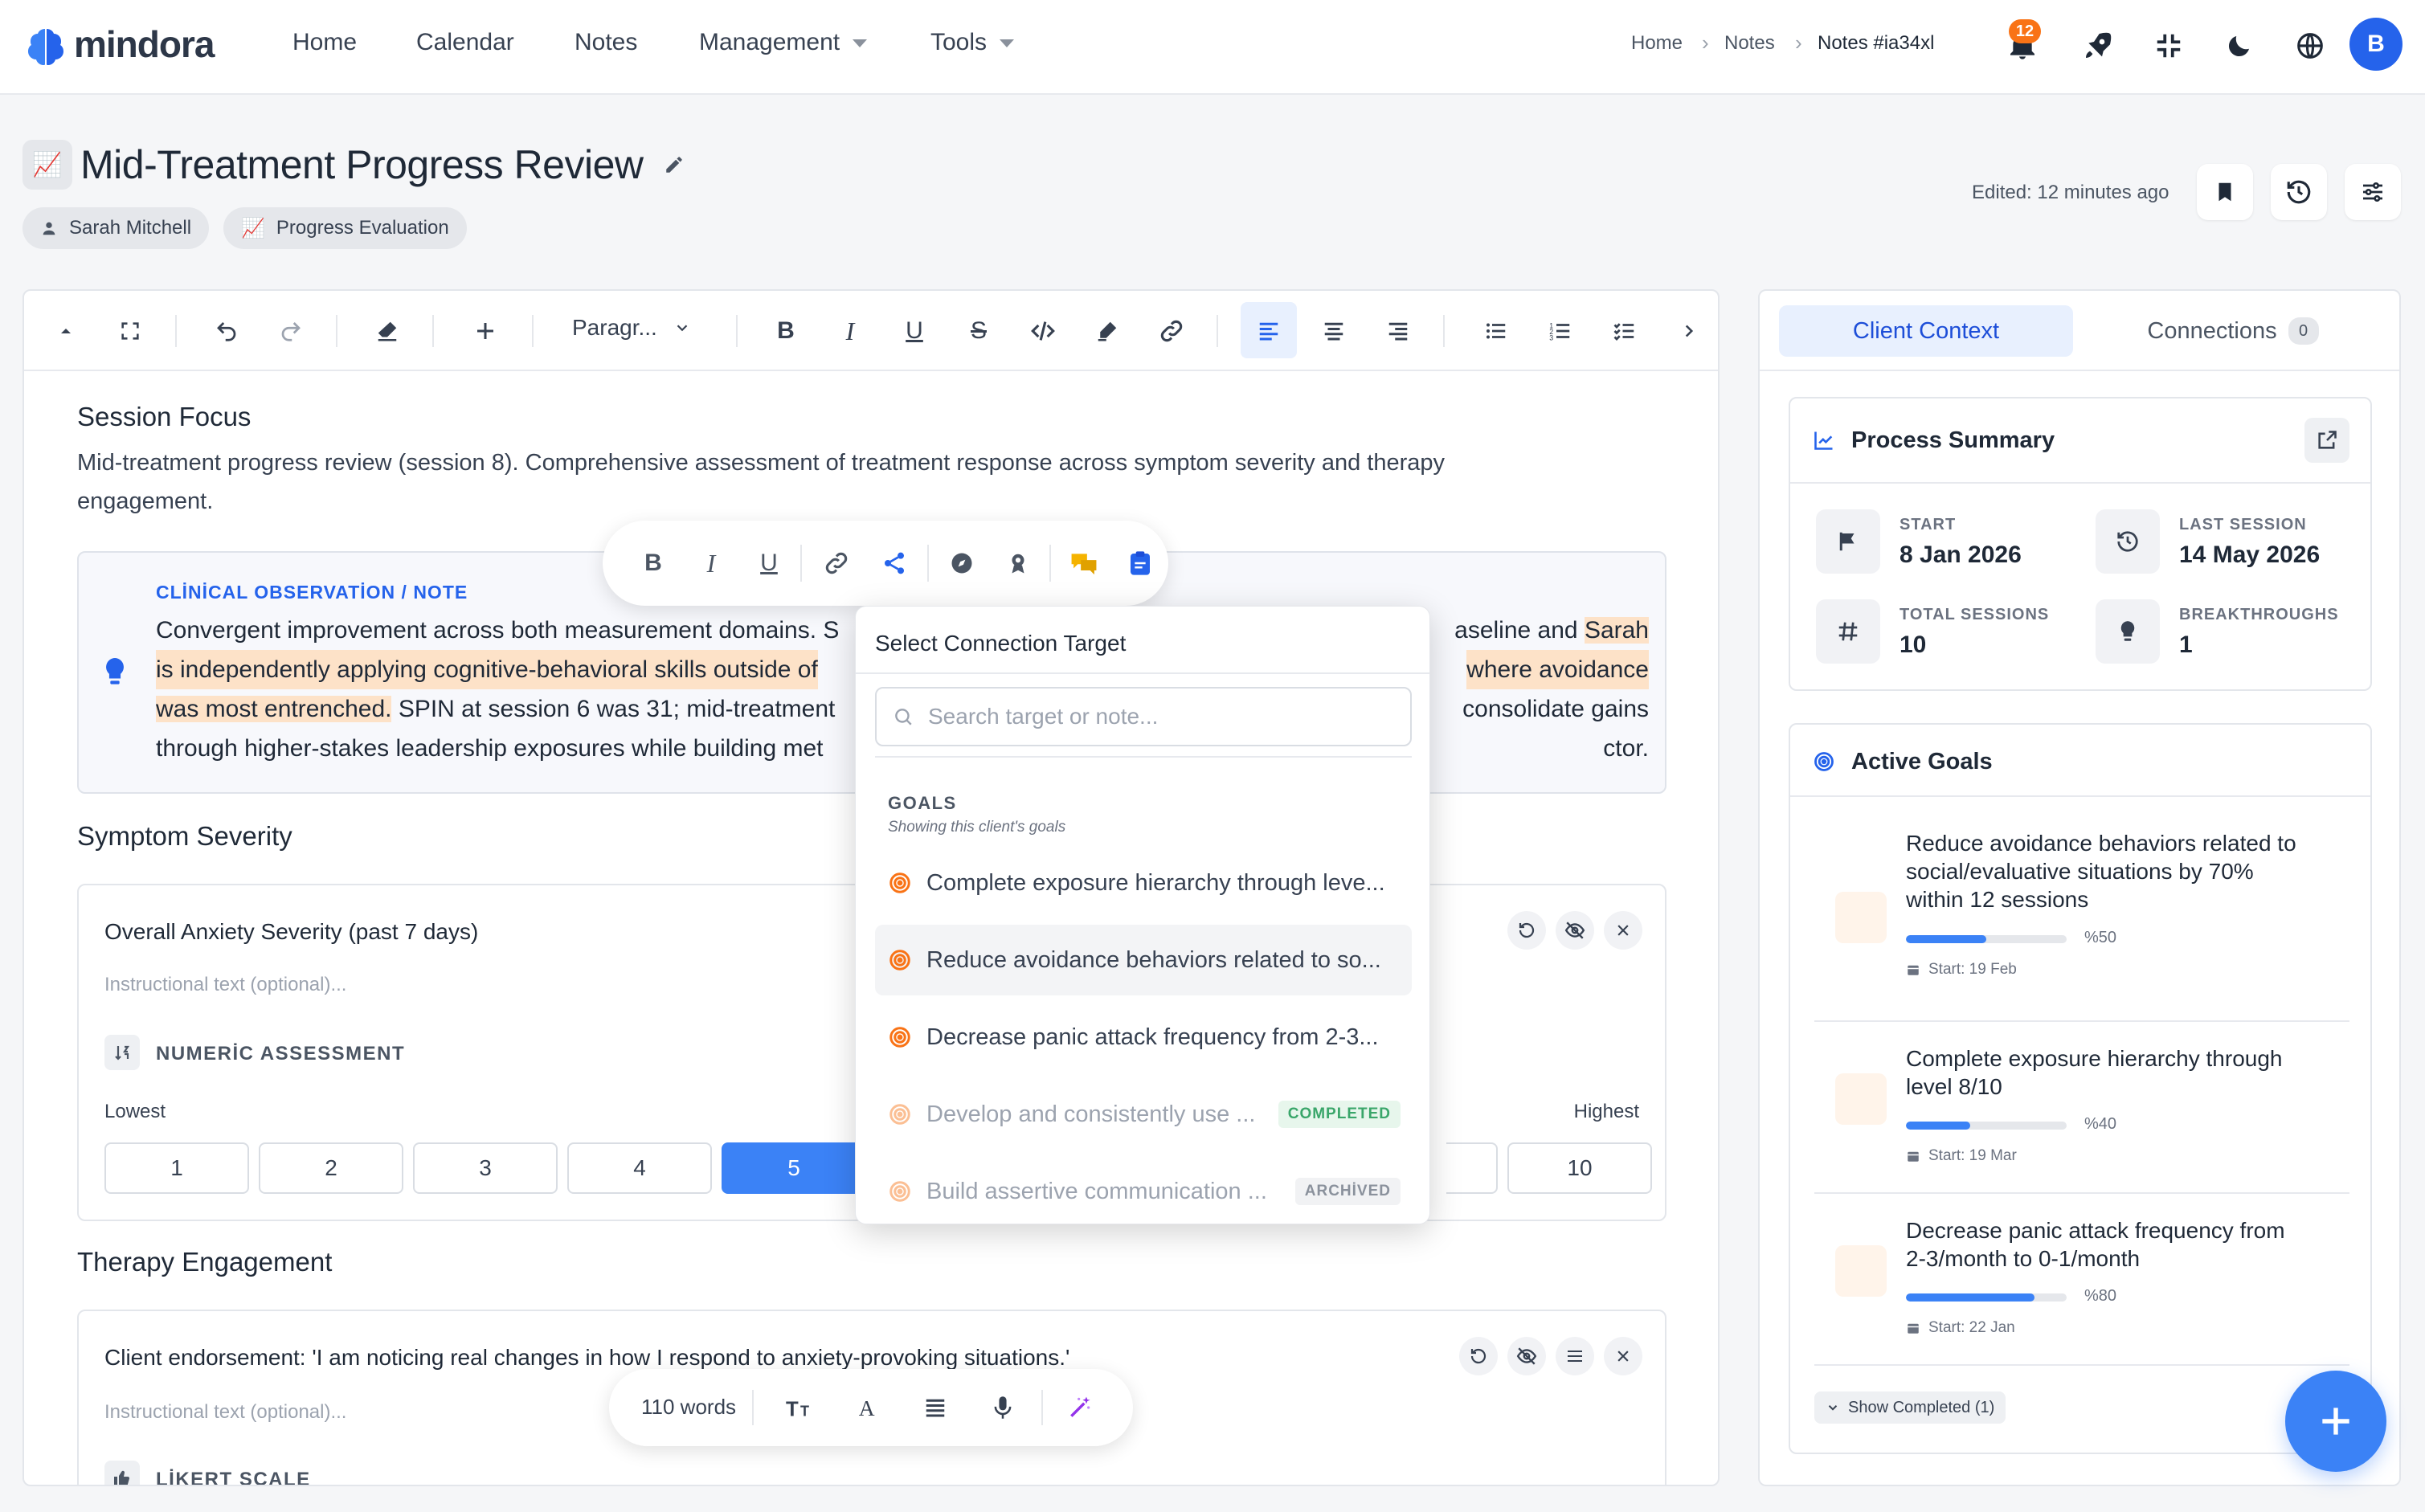  I want to click on microphone-icon, so click(1003, 1407).